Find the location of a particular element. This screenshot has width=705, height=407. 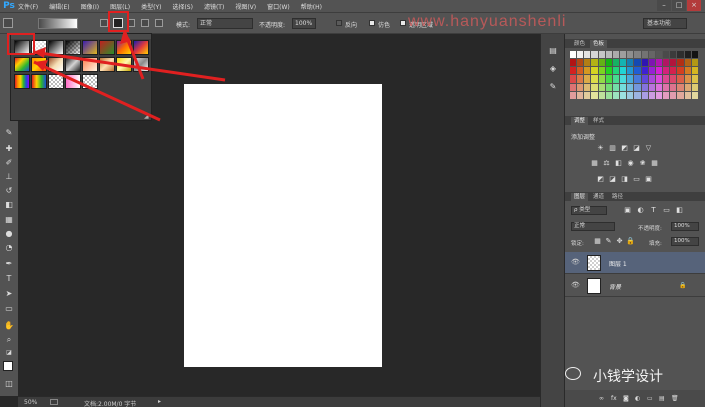

properties-panel-icon: ◈ is located at coordinates (553, 69).